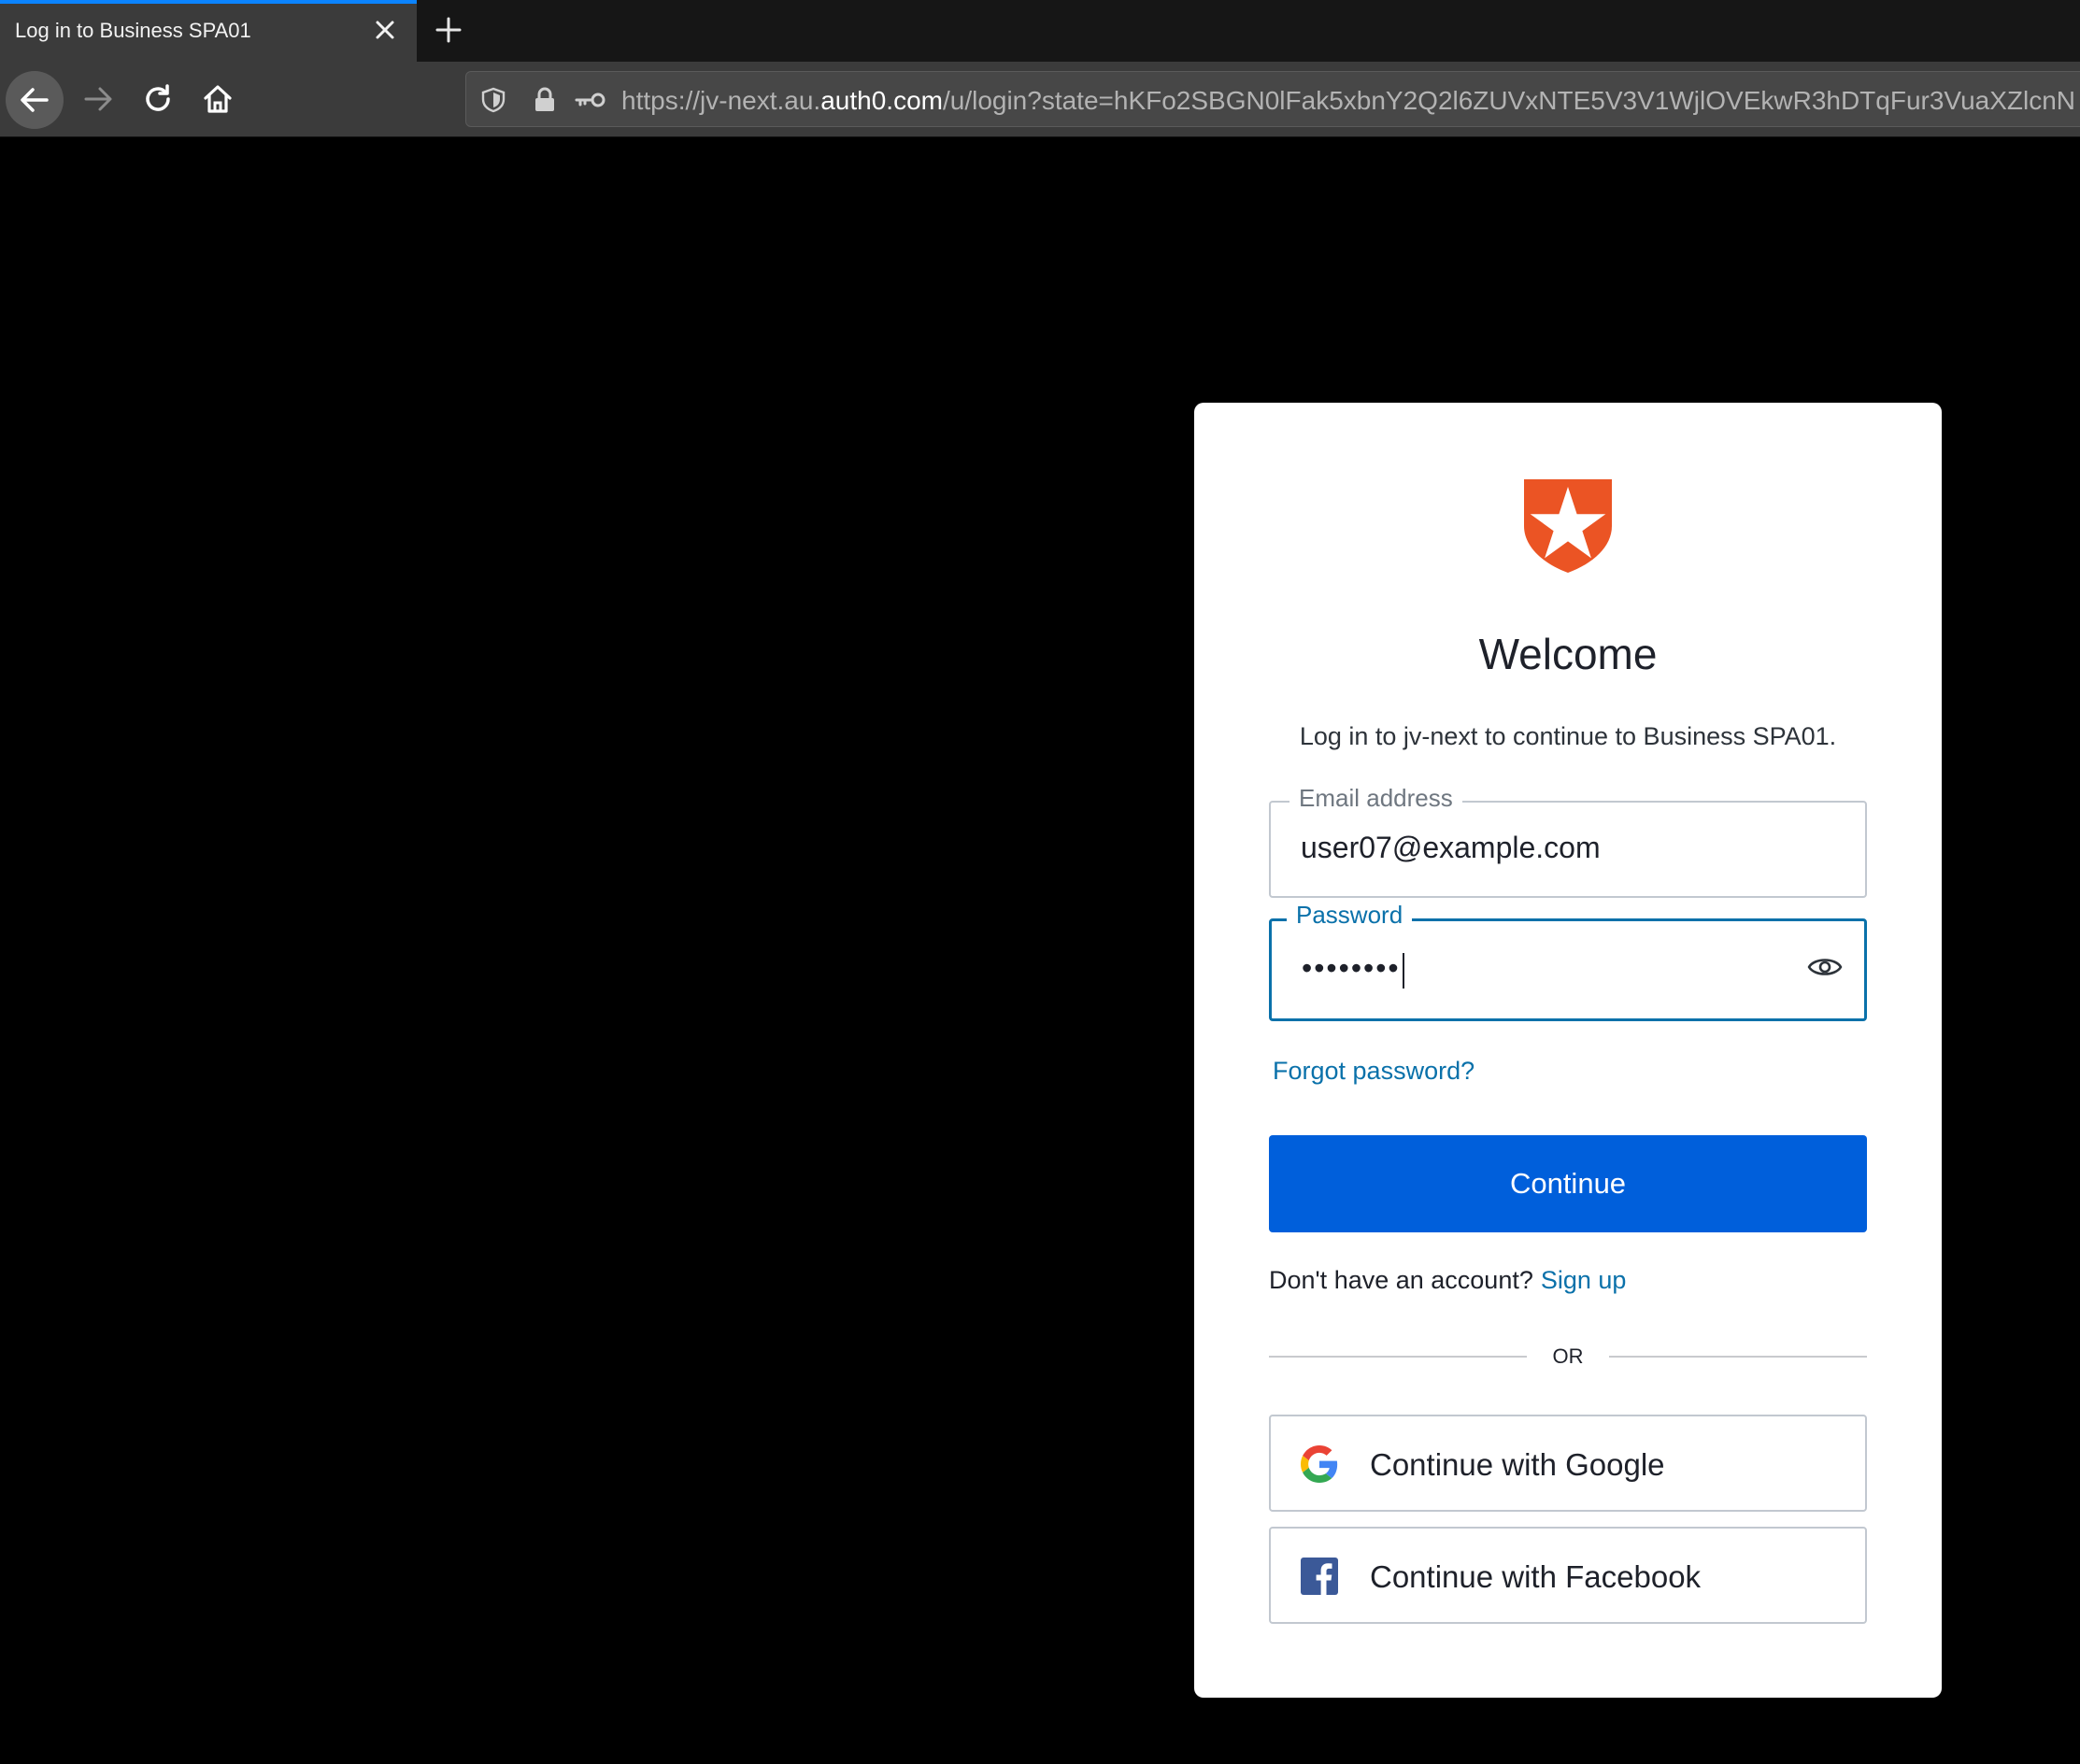  I want to click on password-masked-value: ••••••••, so click(1351, 968).